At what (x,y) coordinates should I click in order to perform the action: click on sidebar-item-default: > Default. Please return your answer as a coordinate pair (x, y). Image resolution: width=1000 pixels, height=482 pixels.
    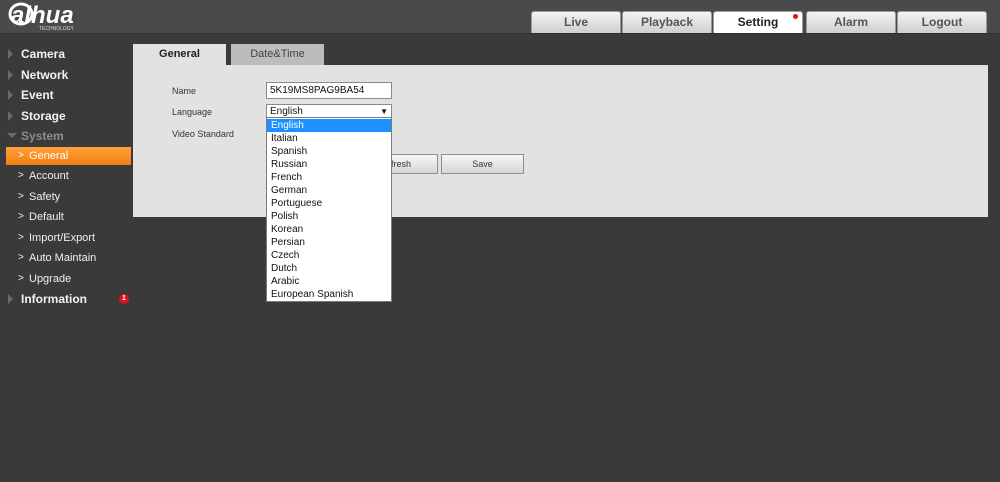
    Looking at the image, I should click on (68, 217).